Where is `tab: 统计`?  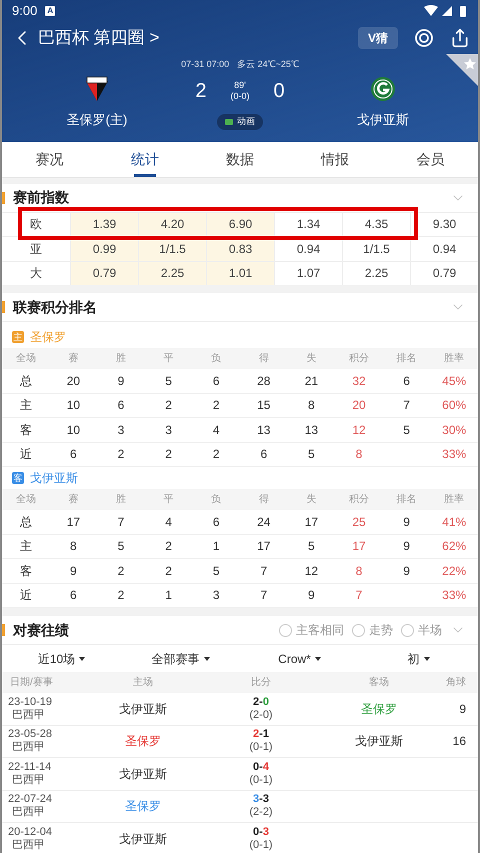 tab: 统计 is located at coordinates (144, 159).